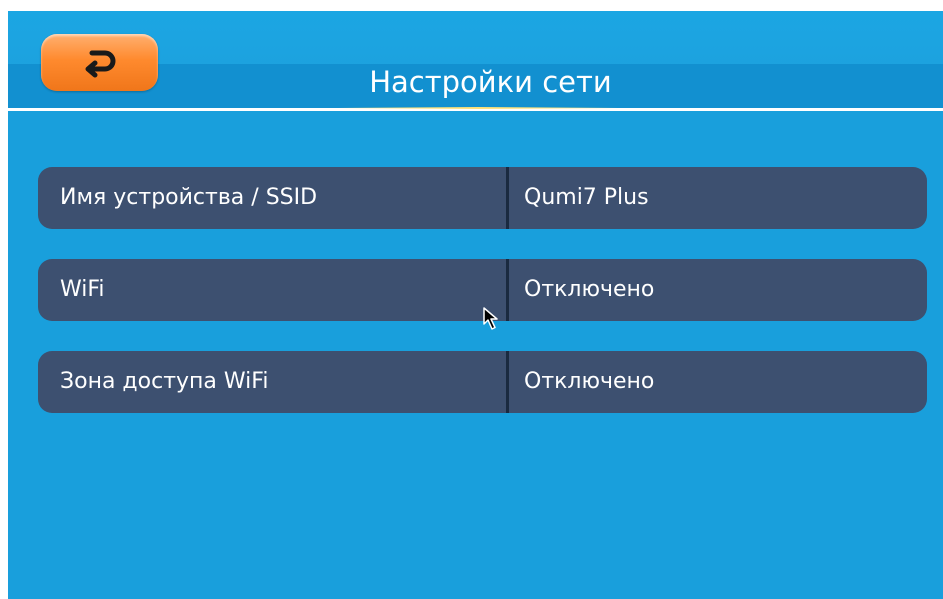 The height and width of the screenshot is (599, 943). What do you see at coordinates (482, 290) in the screenshot?
I see `setting-row-wifi: WiFi Отключено` at bounding box center [482, 290].